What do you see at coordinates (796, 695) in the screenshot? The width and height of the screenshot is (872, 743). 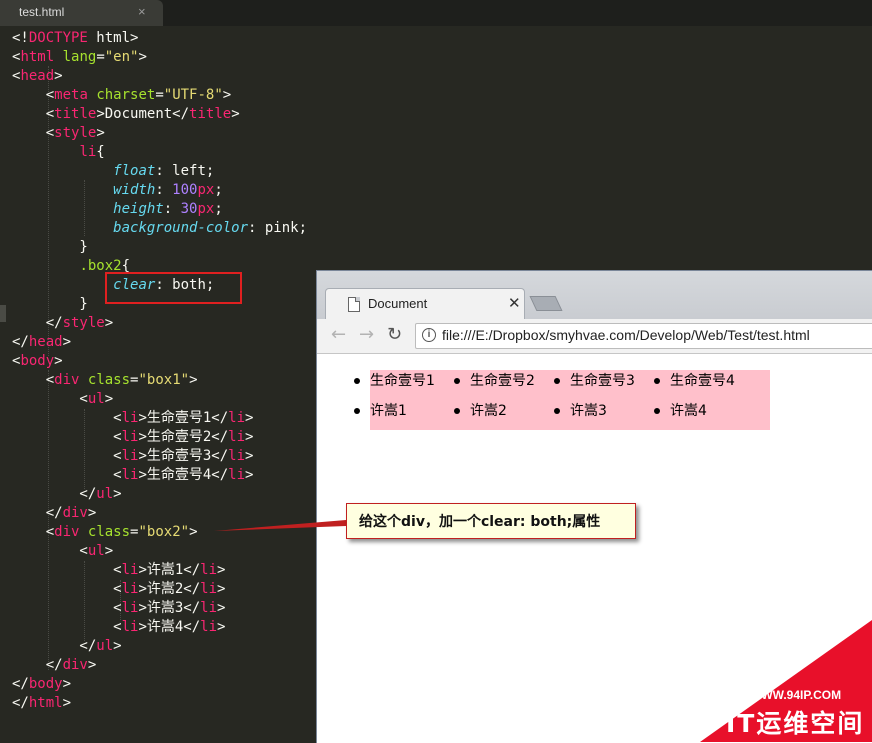 I see `watermark-url: WWW.94IP.COM` at bounding box center [796, 695].